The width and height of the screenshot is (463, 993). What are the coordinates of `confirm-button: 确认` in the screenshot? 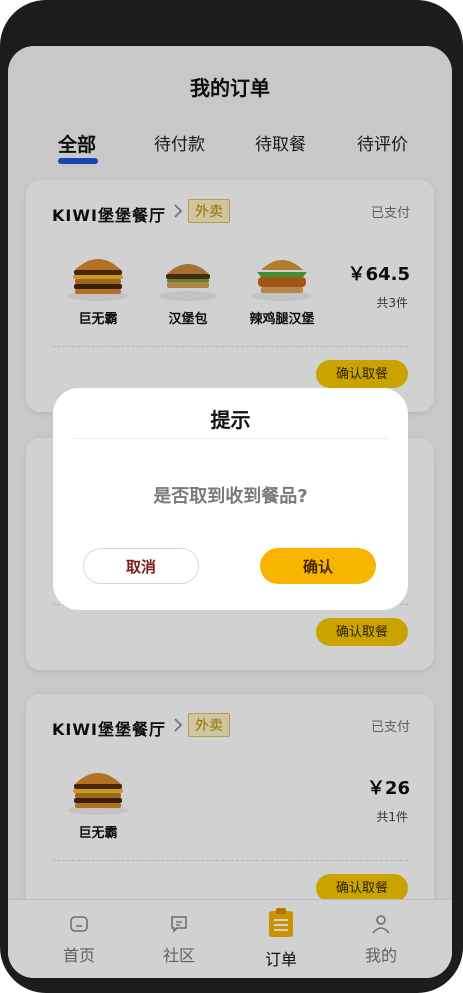 It's located at (318, 566).